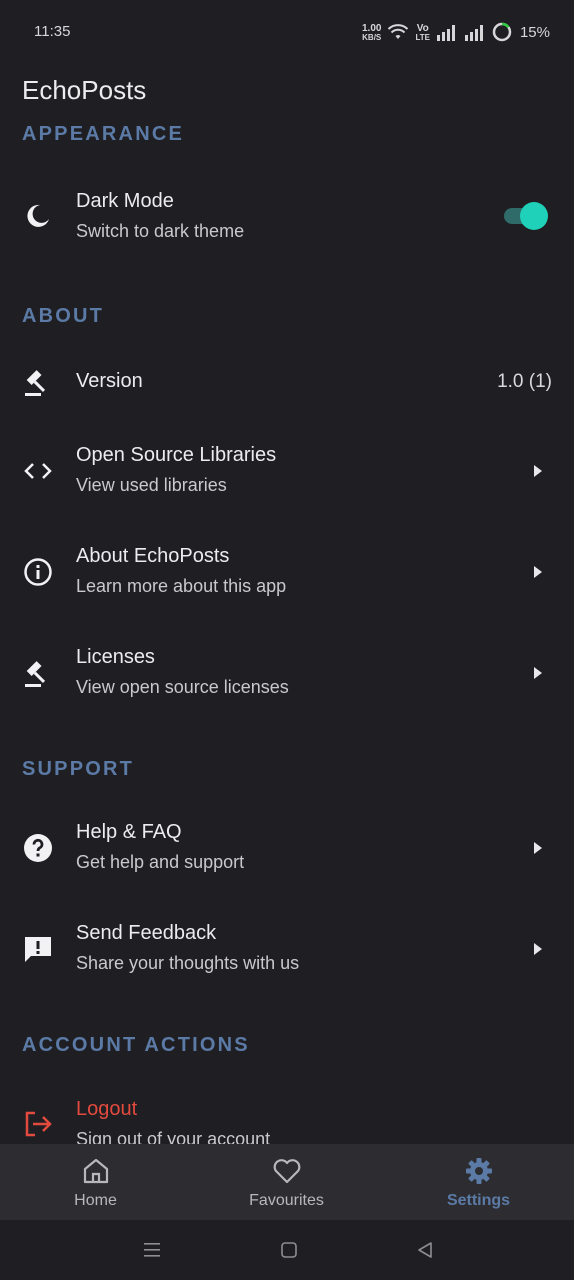 The width and height of the screenshot is (574, 1280). Describe the element at coordinates (153, 556) in the screenshot. I see `about-title: About EchoPosts` at that location.